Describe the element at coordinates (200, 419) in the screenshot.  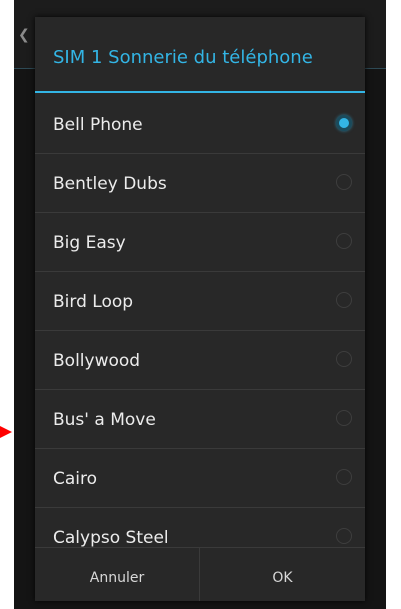
I see `ringtone-item: Bus' a Move` at that location.